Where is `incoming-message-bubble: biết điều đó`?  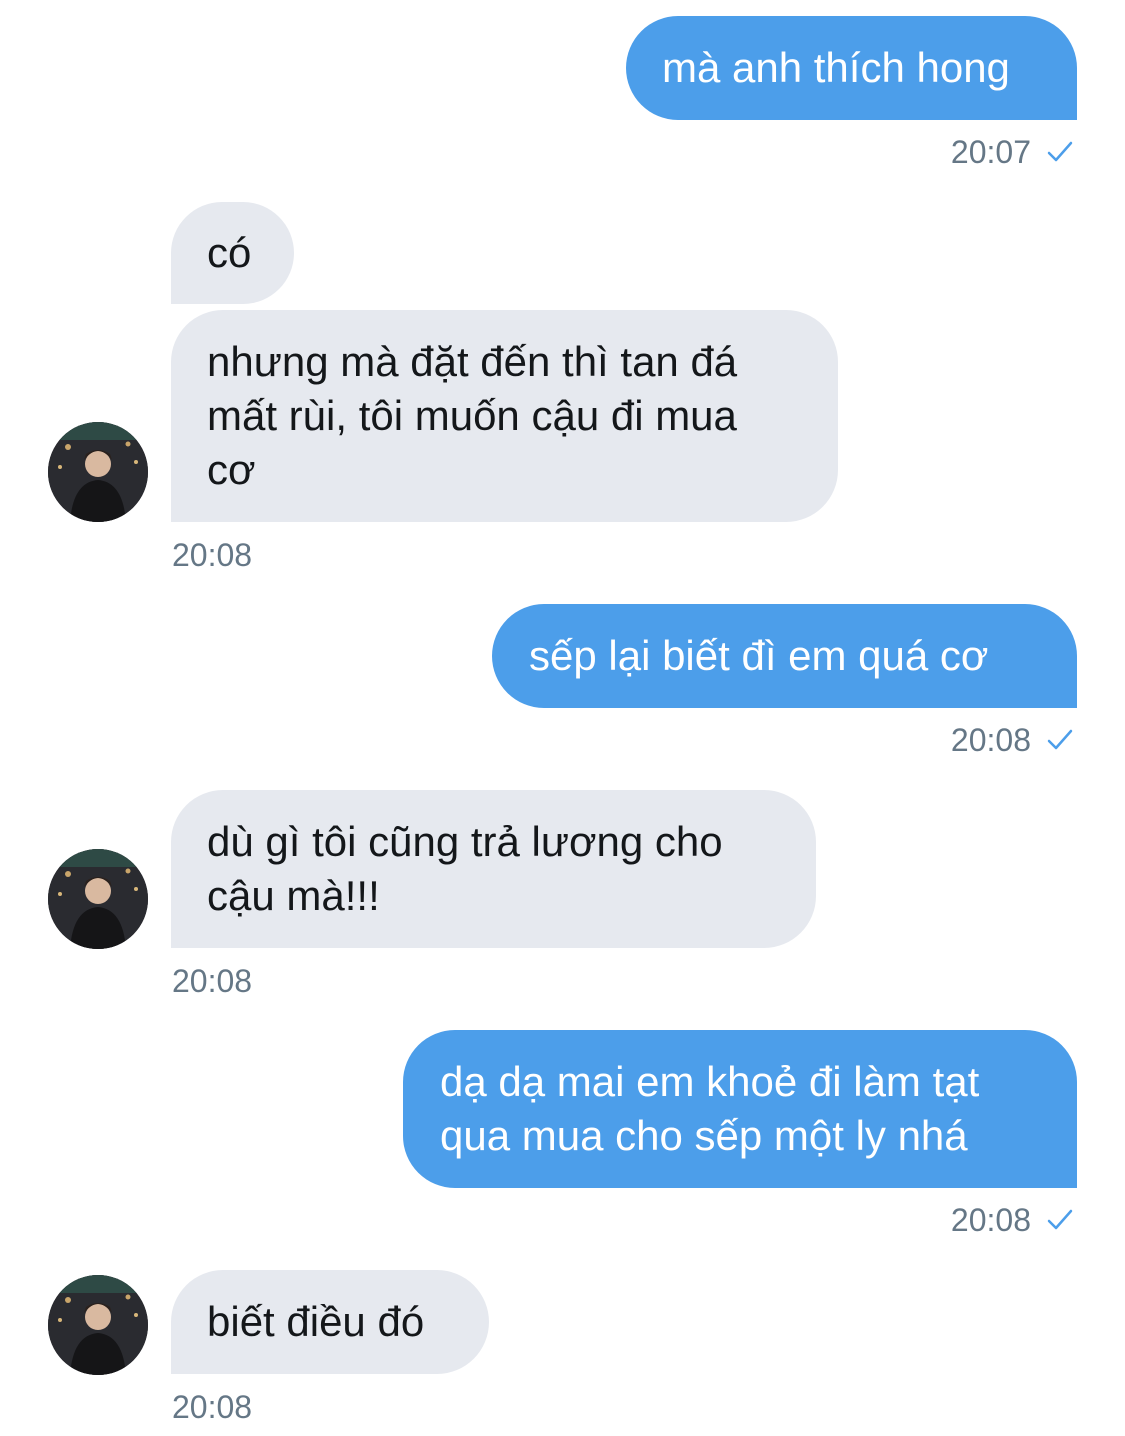
incoming-message-bubble: biết điều đó is located at coordinates (330, 1322).